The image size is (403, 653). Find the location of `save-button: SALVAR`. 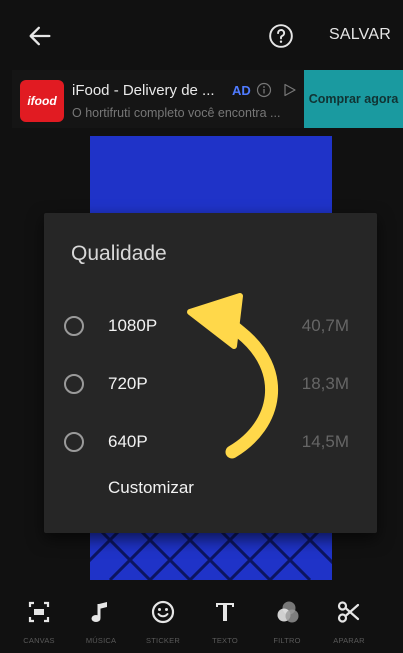

save-button: SALVAR is located at coordinates (360, 35).